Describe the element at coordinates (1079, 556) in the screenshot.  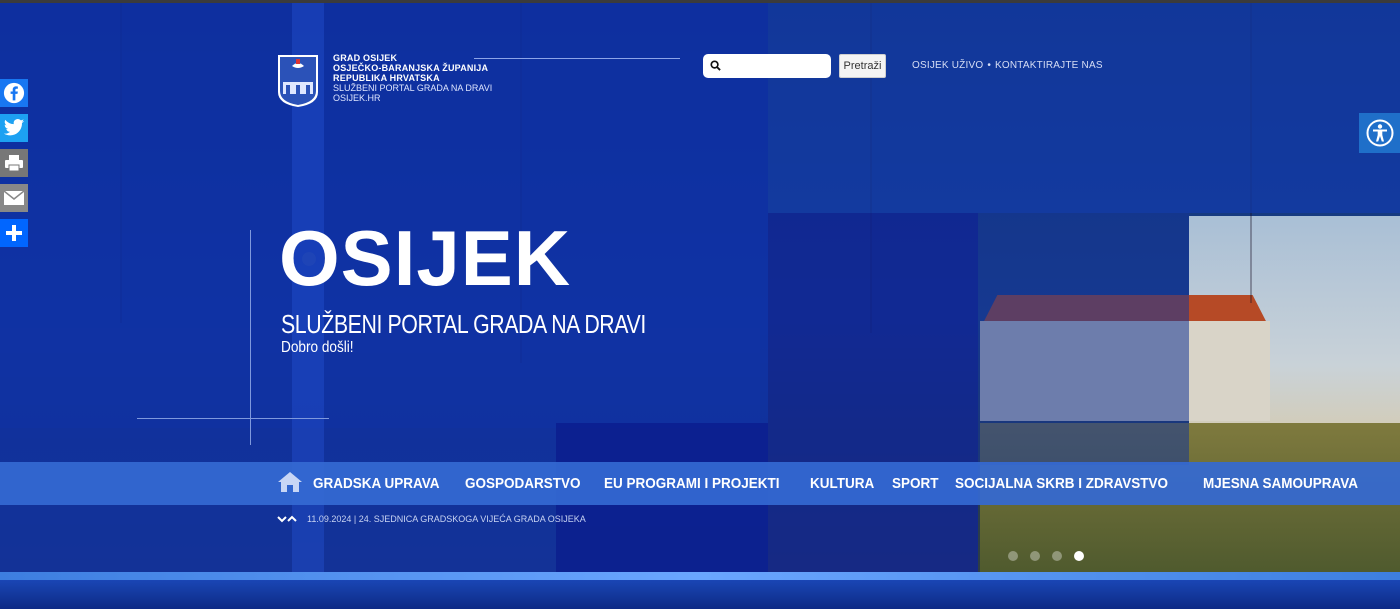
I see `slider-dot-active` at that location.